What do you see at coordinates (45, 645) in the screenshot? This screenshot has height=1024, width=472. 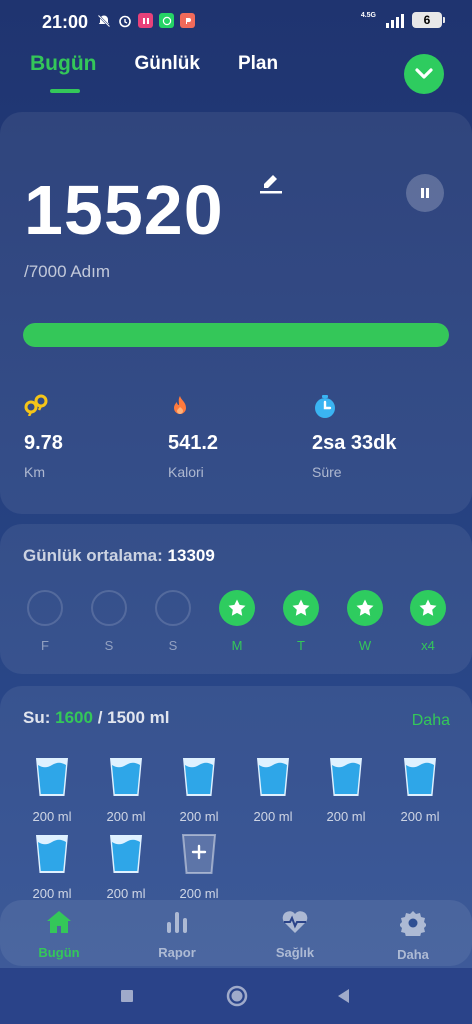 I see `day-label: F` at bounding box center [45, 645].